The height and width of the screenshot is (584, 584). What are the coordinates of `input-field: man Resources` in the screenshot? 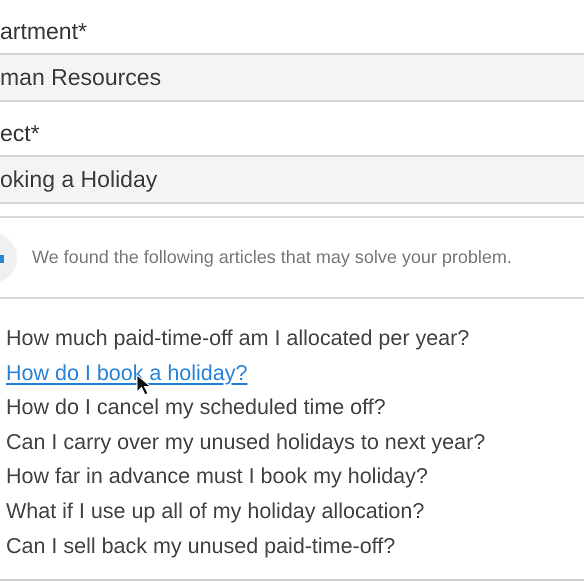 It's located at (292, 77).